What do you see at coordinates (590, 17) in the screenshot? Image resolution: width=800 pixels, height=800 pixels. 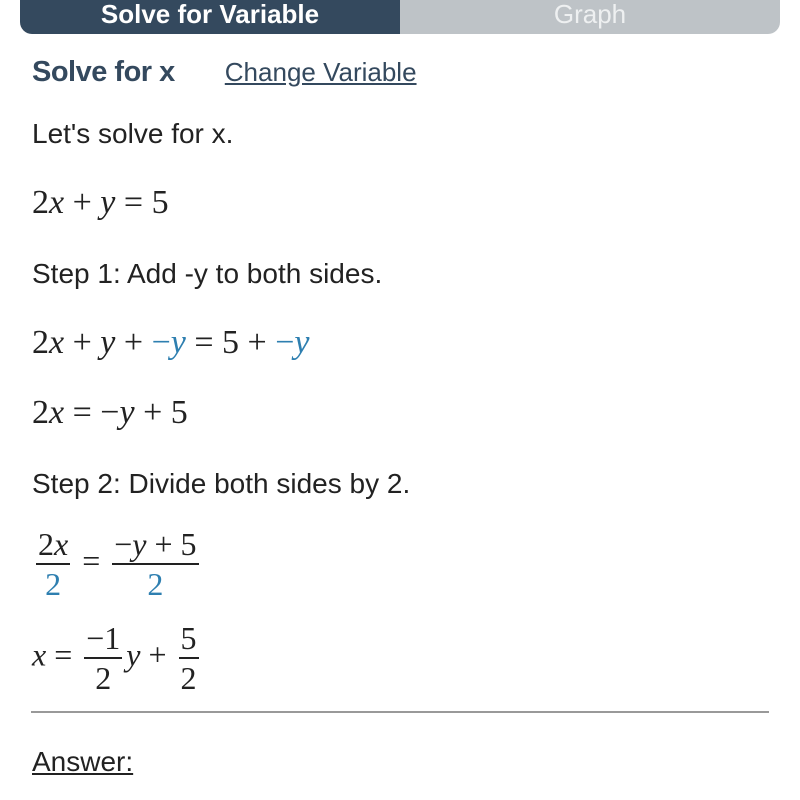 I see `tab-graph: Graph` at bounding box center [590, 17].